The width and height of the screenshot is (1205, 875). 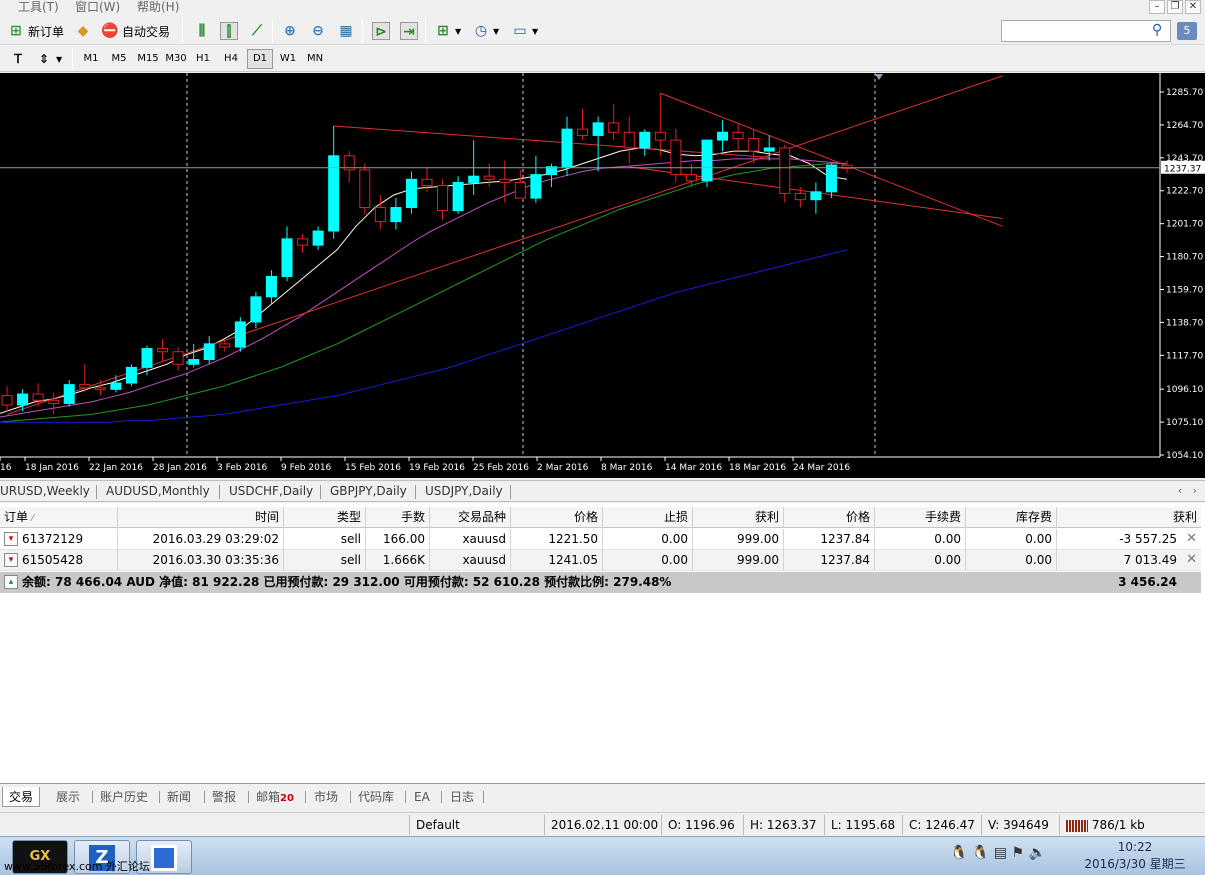 What do you see at coordinates (59, 59) in the screenshot?
I see `dropdown-arrow-icon: ▼` at bounding box center [59, 59].